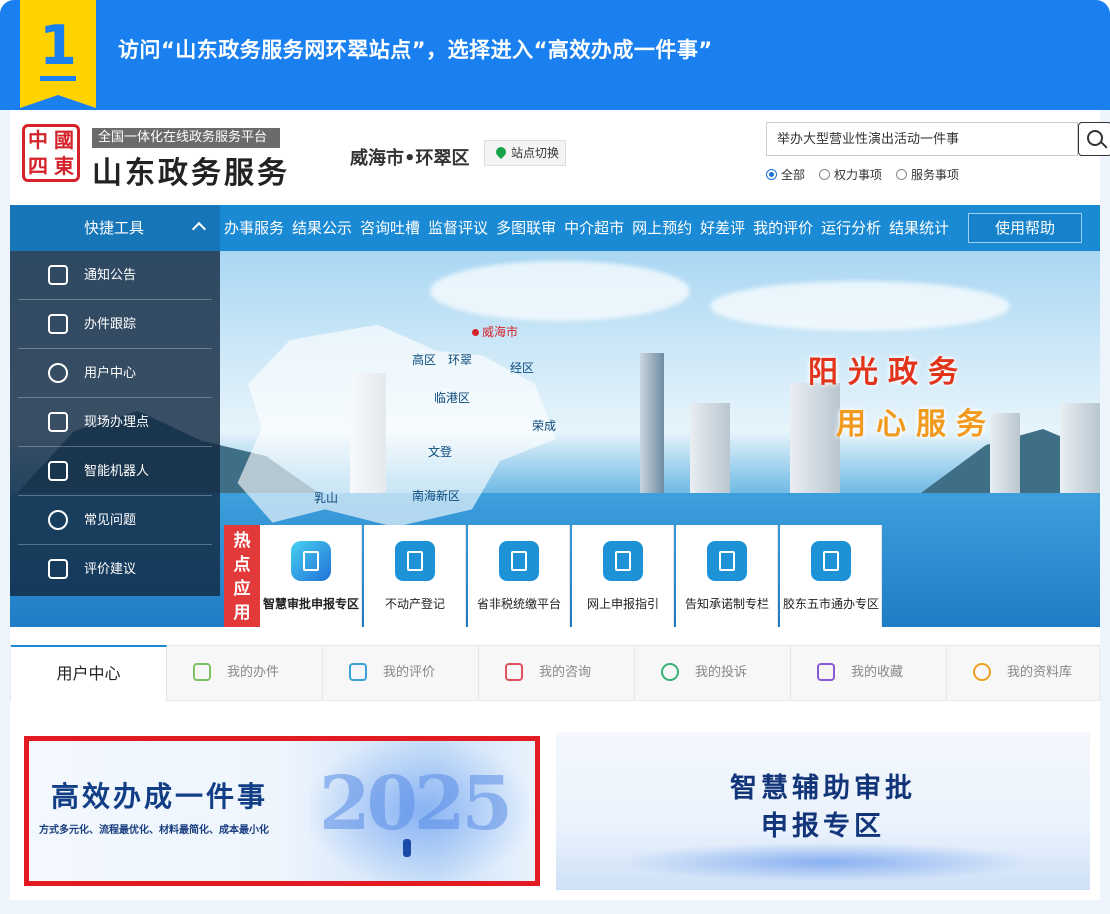  What do you see at coordinates (919, 228) in the screenshot?
I see `nav-item: 结果统计` at bounding box center [919, 228].